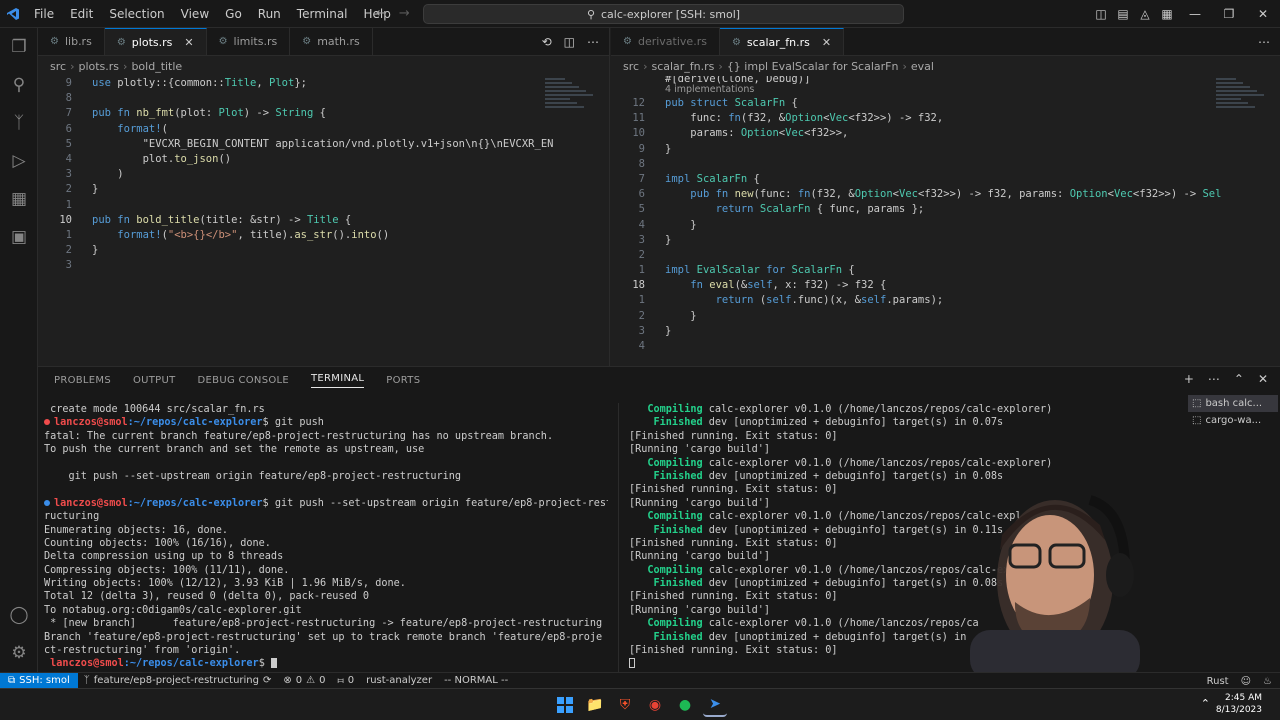  I want to click on windows-start-icon, so click(565, 705).